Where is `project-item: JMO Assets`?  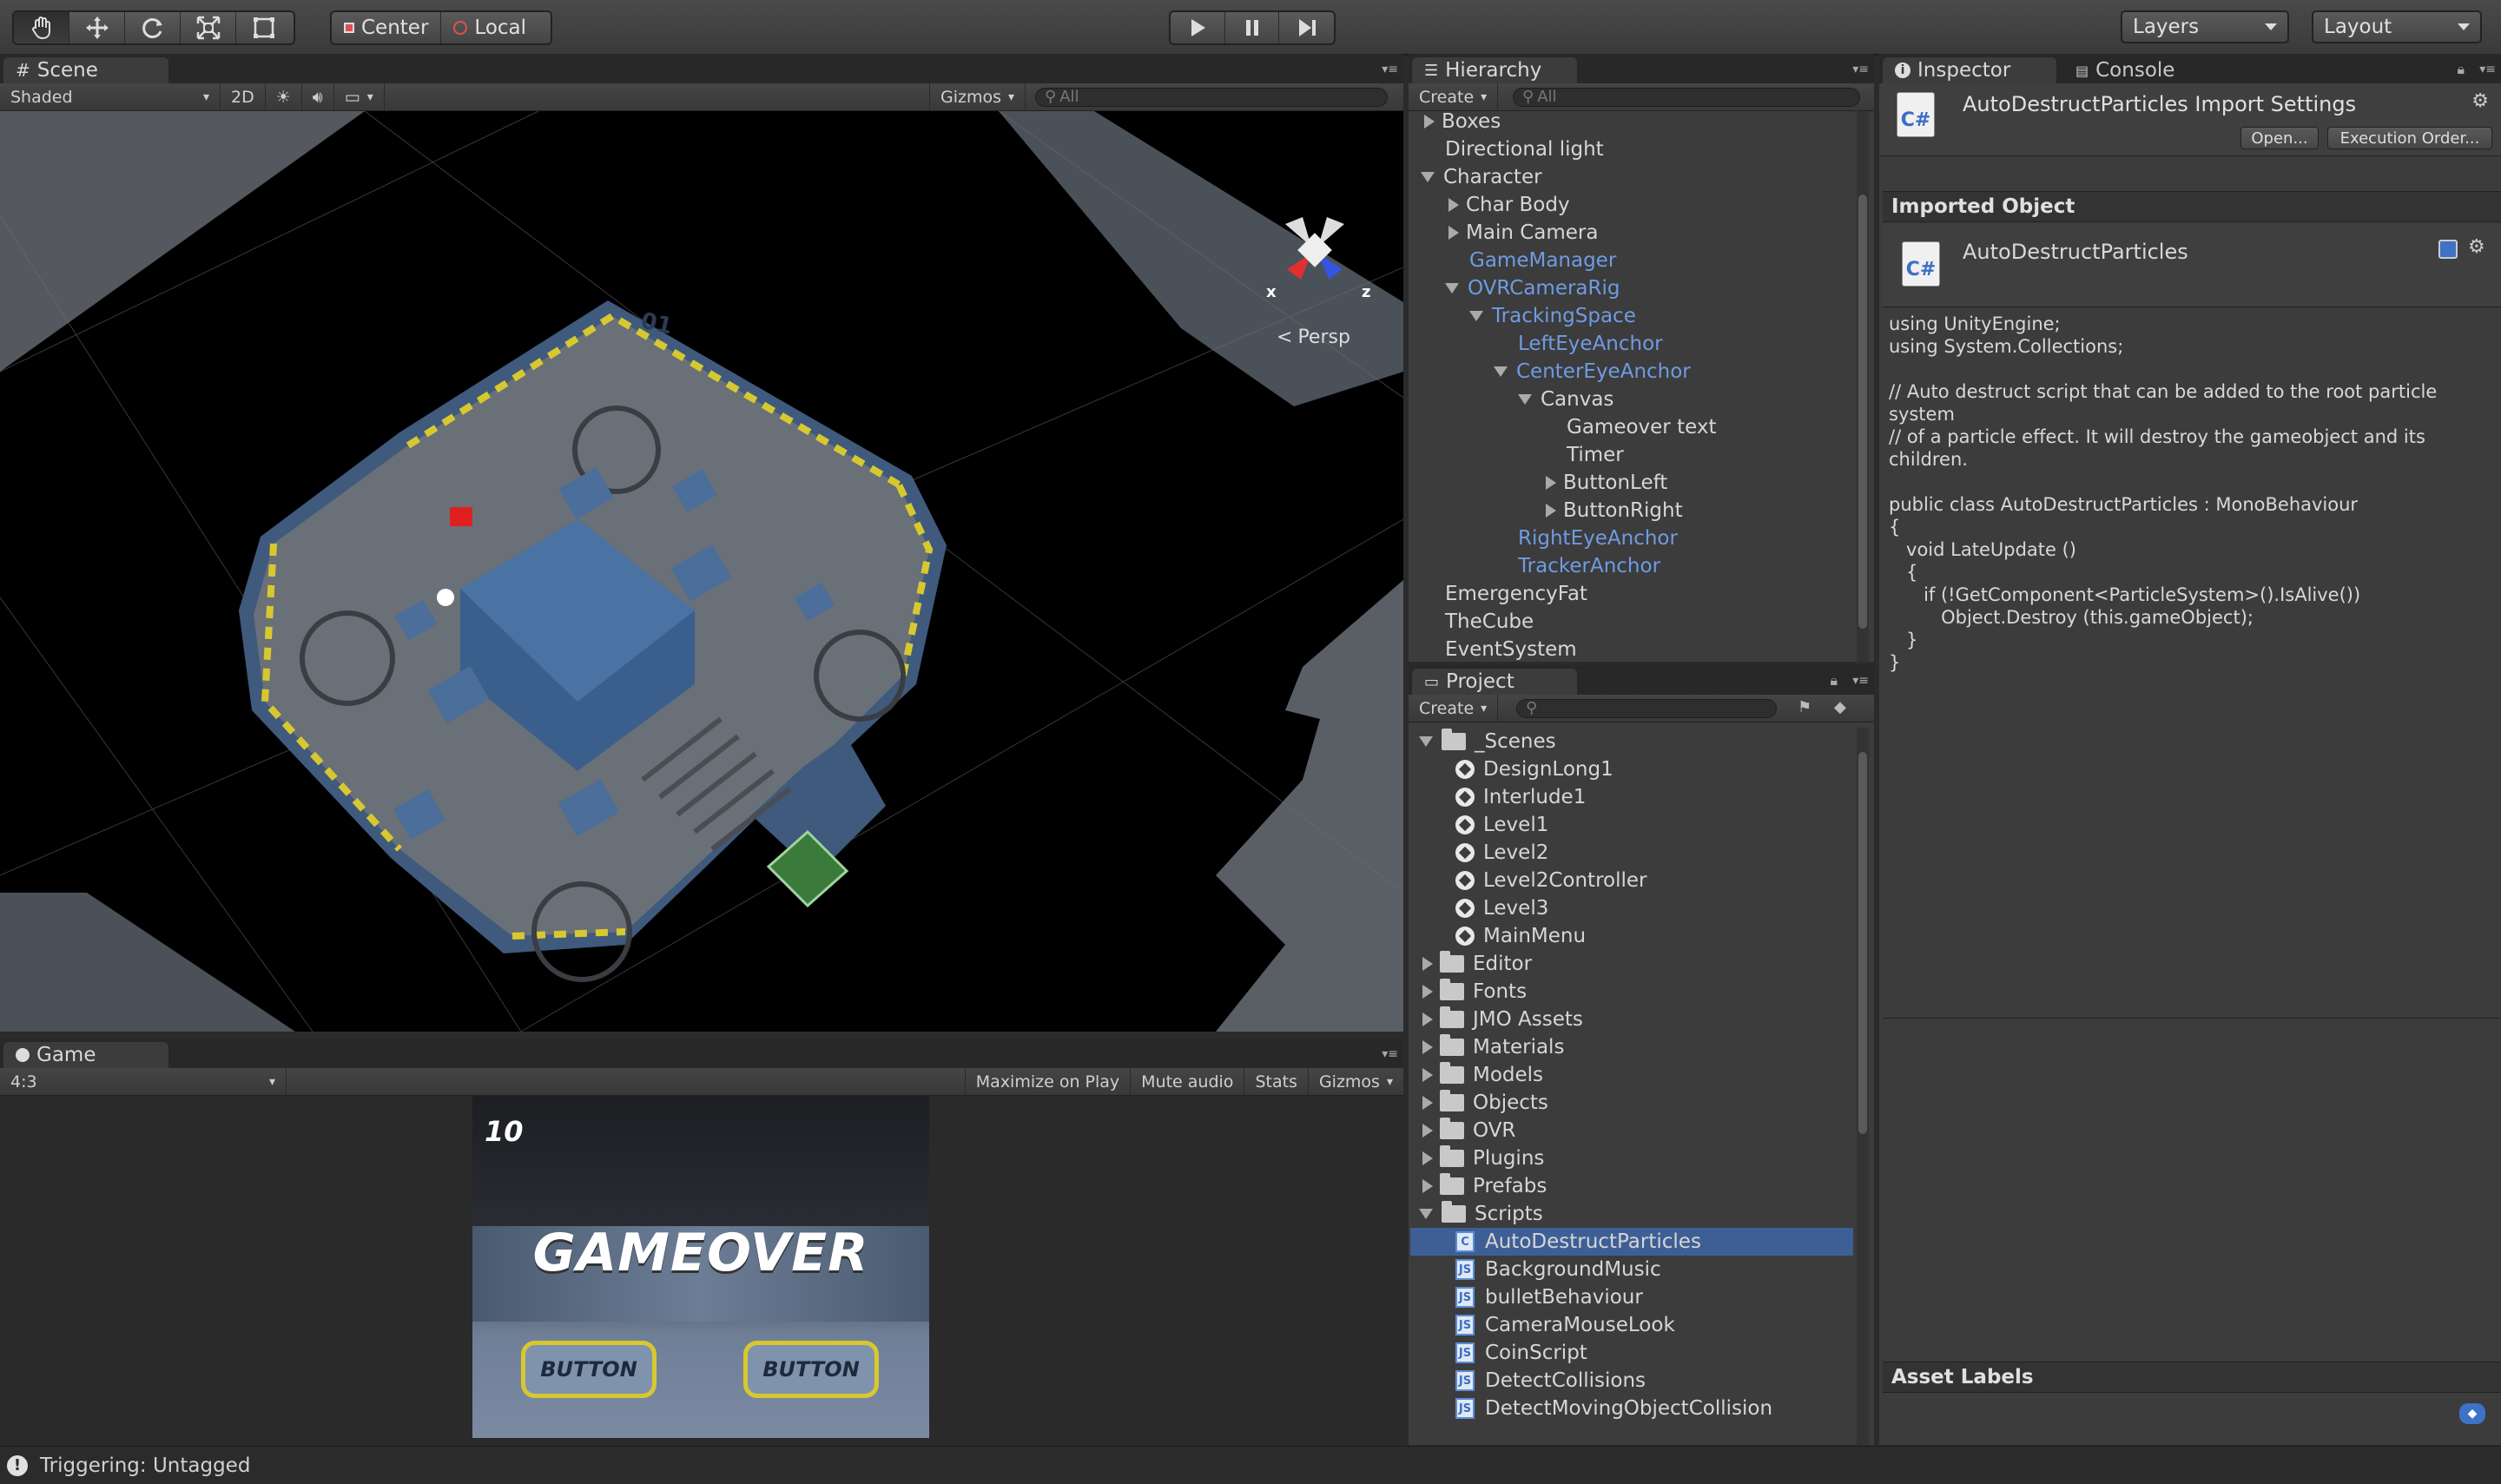 project-item: JMO Assets is located at coordinates (1501, 1019).